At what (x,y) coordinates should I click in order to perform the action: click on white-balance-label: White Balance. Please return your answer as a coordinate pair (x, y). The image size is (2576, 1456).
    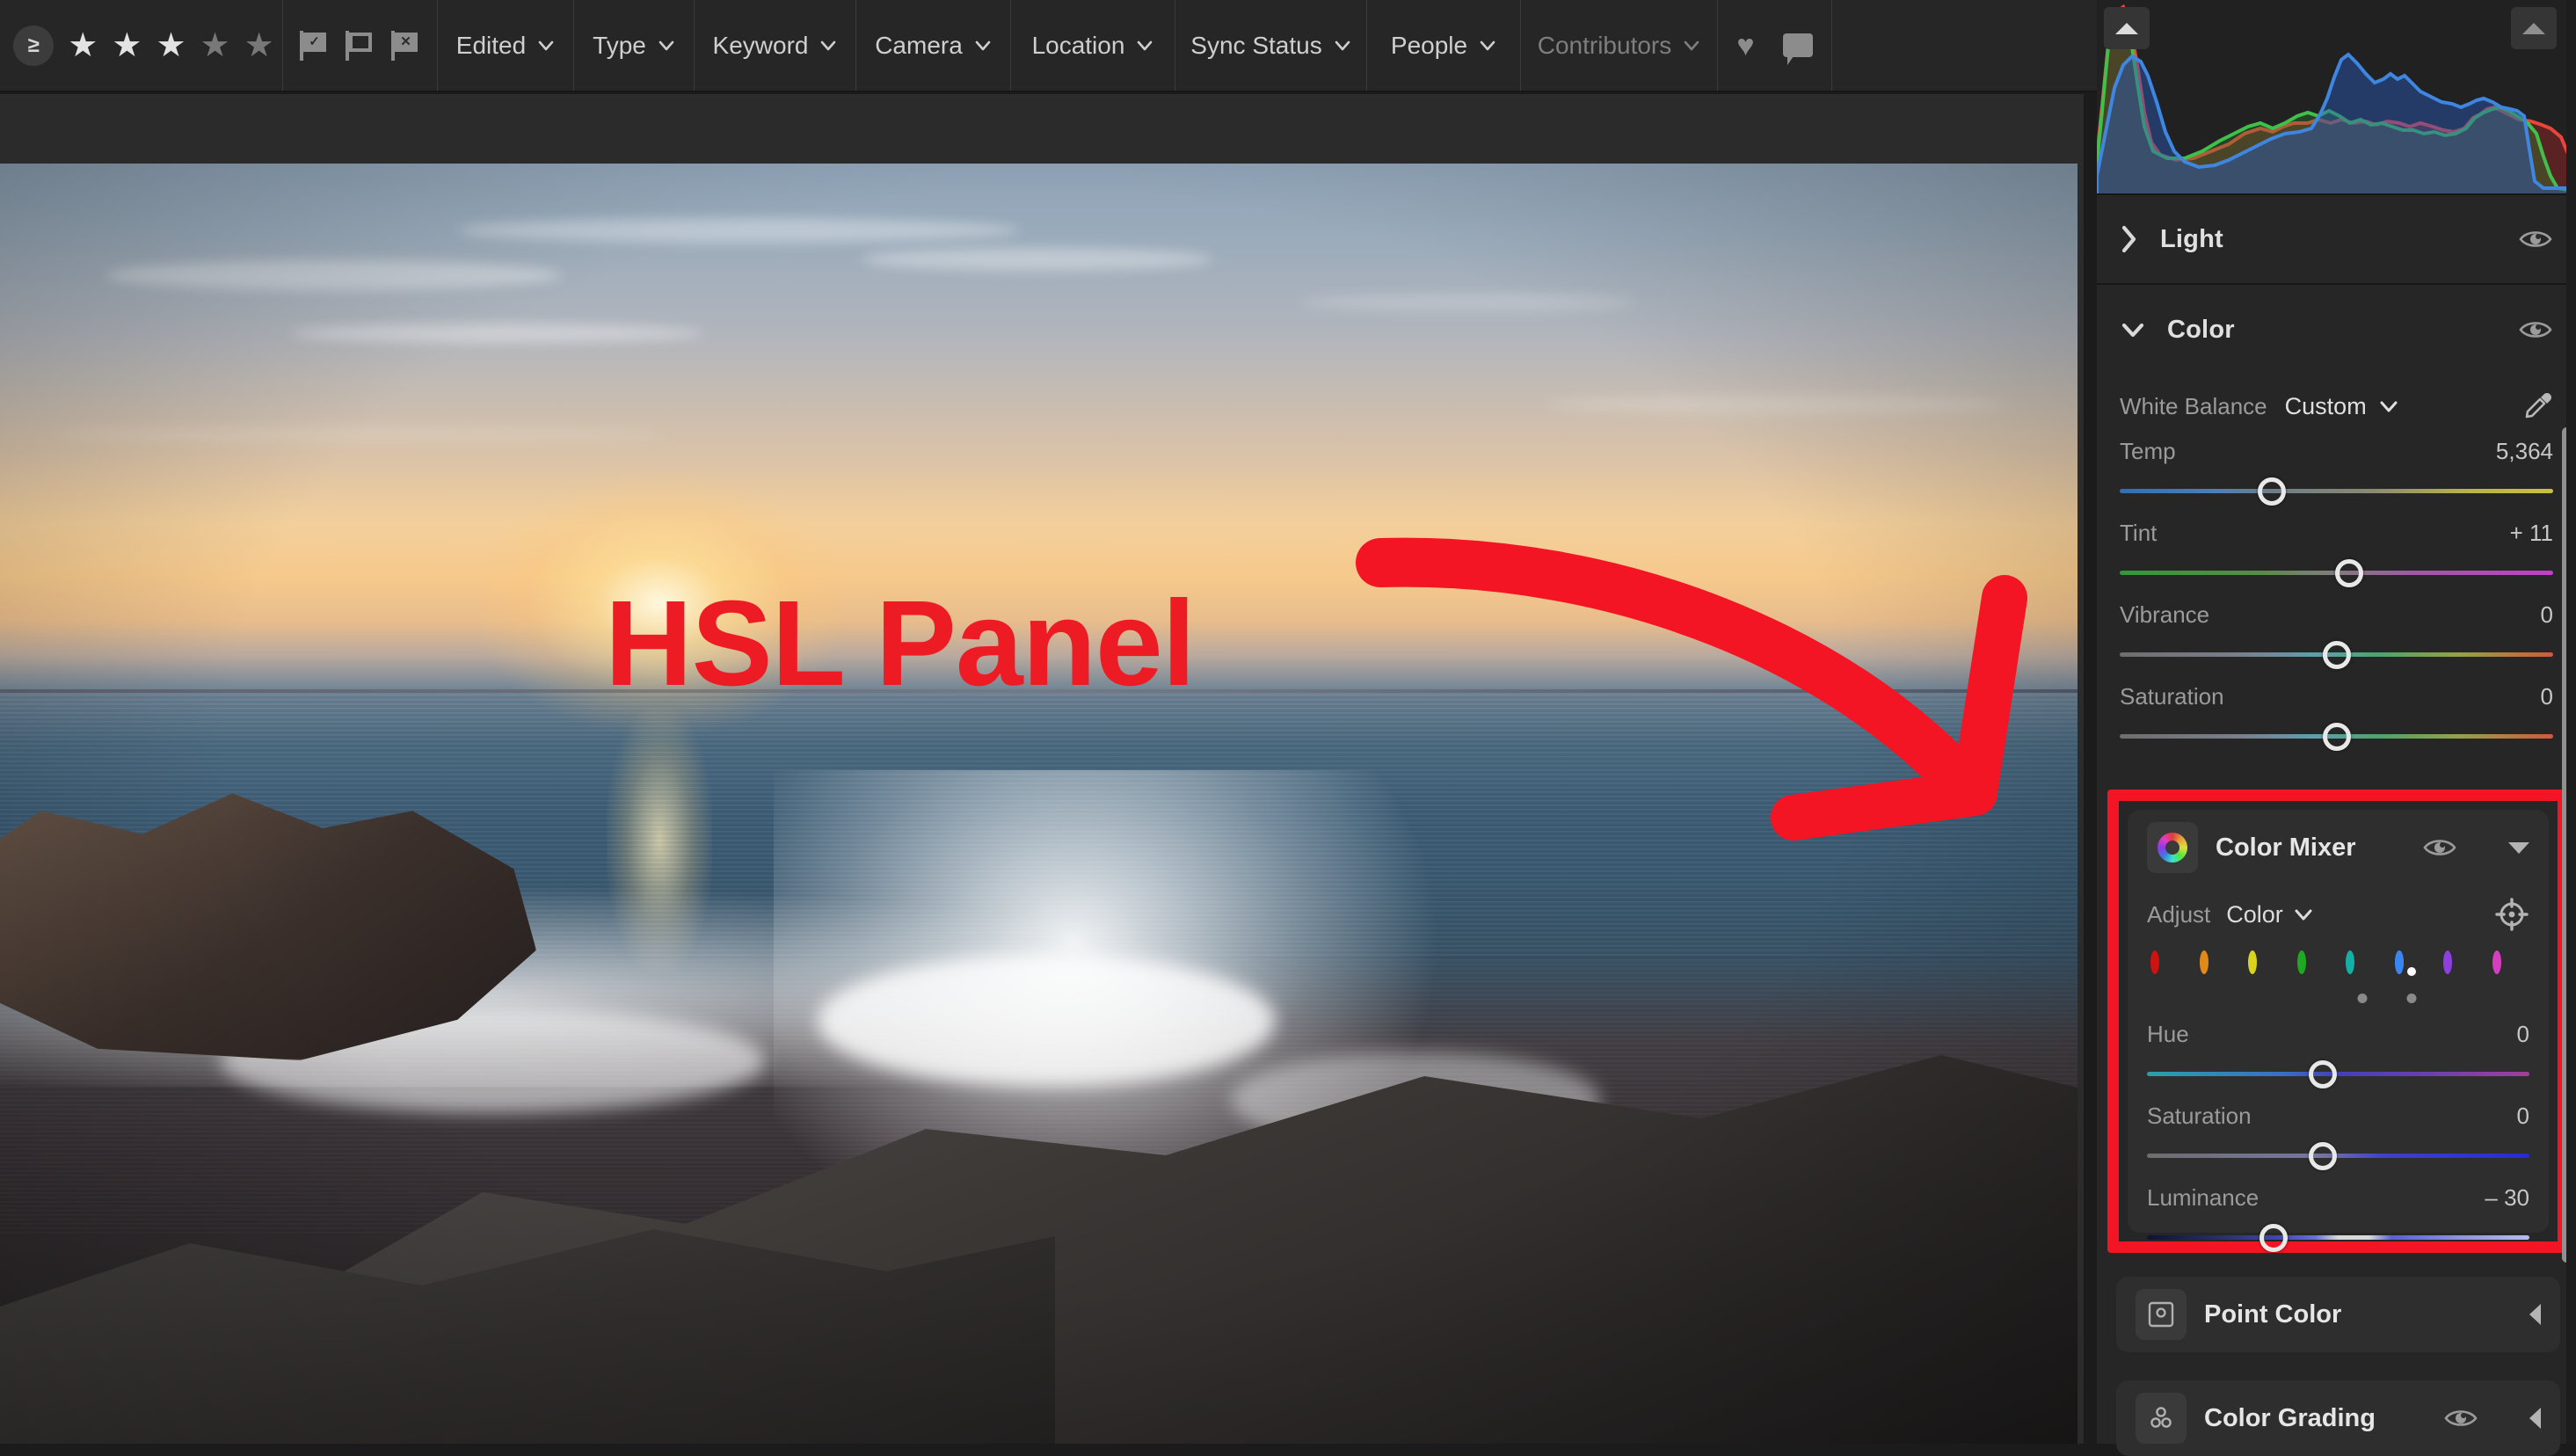
    Looking at the image, I should click on (2193, 405).